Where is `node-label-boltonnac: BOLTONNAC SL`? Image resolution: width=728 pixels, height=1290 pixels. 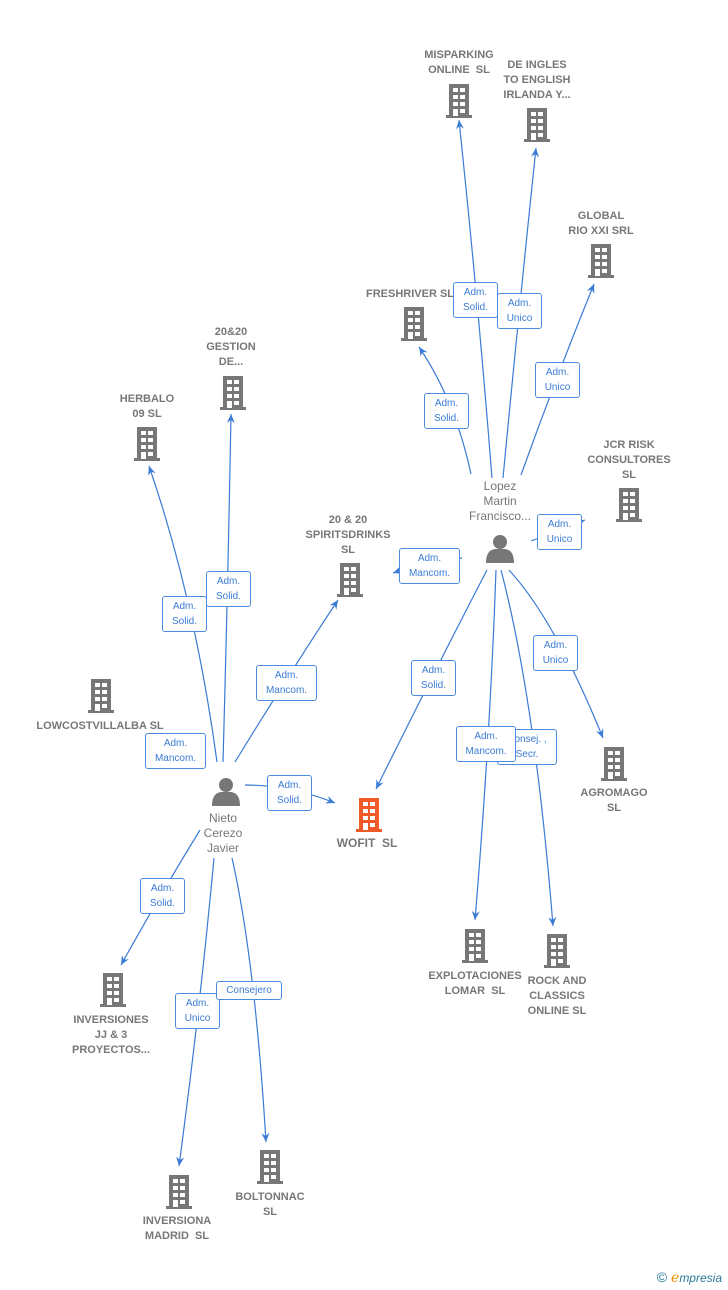
node-label-boltonnac: BOLTONNAC SL is located at coordinates (269, 1205).